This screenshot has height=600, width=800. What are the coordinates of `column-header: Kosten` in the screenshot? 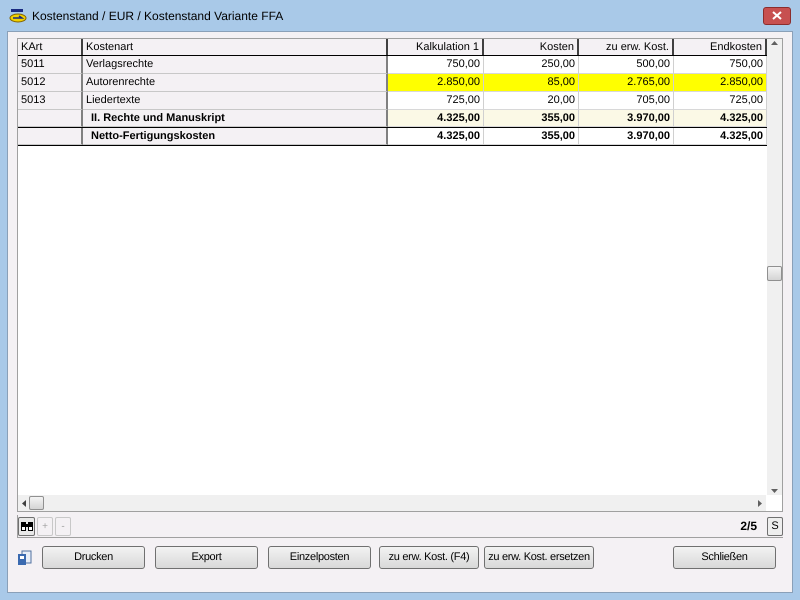 It's located at (531, 47).